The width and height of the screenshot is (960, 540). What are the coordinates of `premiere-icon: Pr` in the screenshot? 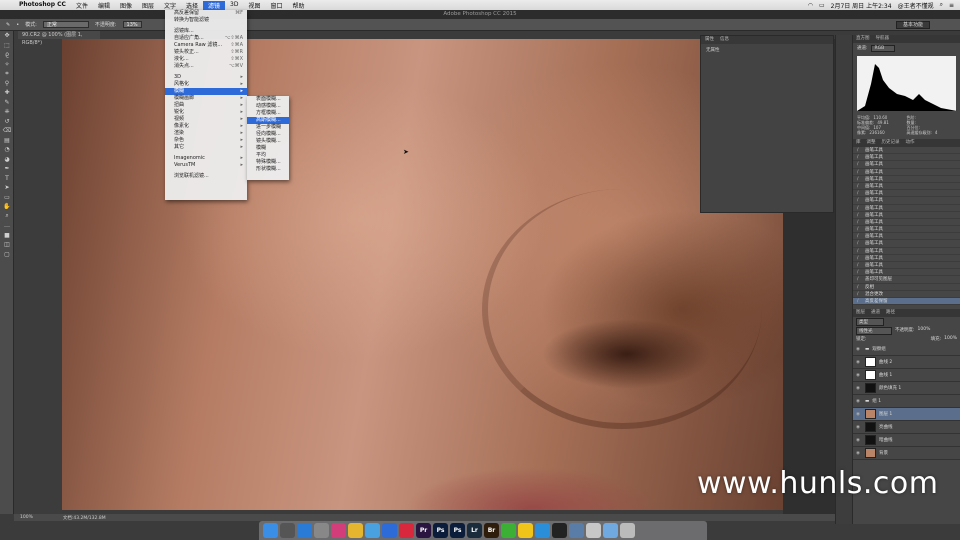 It's located at (423, 530).